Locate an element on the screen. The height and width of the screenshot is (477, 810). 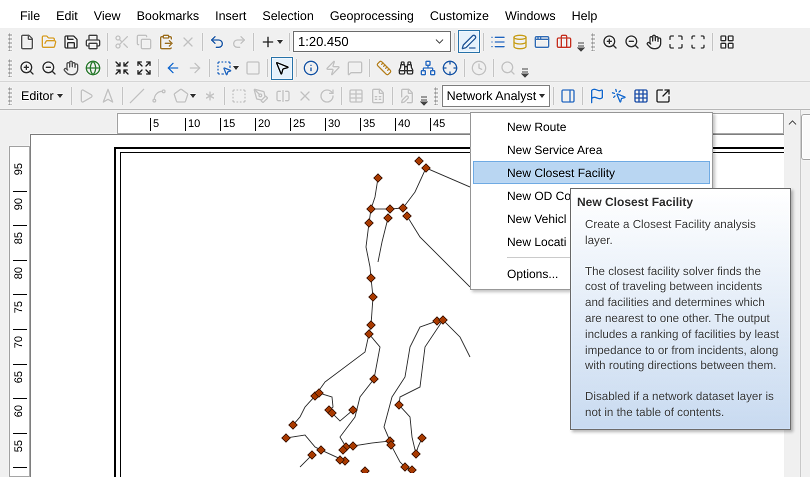
list-icon is located at coordinates (498, 42).